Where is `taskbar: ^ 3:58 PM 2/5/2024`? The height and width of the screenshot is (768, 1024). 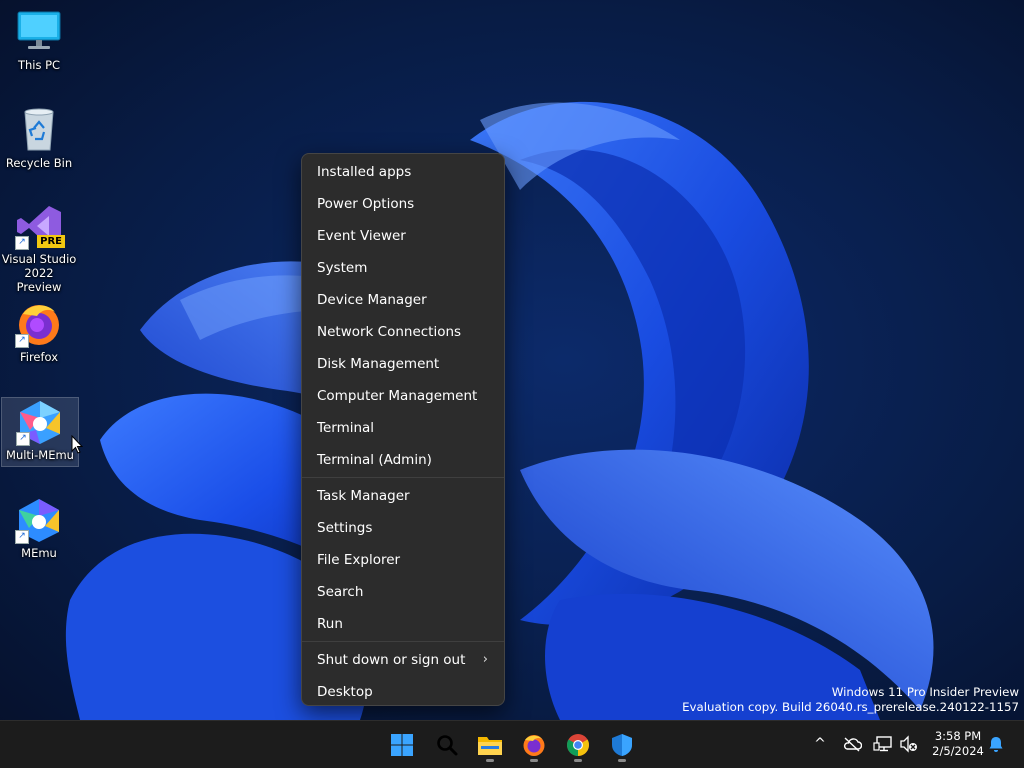 taskbar: ^ 3:58 PM 2/5/2024 is located at coordinates (512, 744).